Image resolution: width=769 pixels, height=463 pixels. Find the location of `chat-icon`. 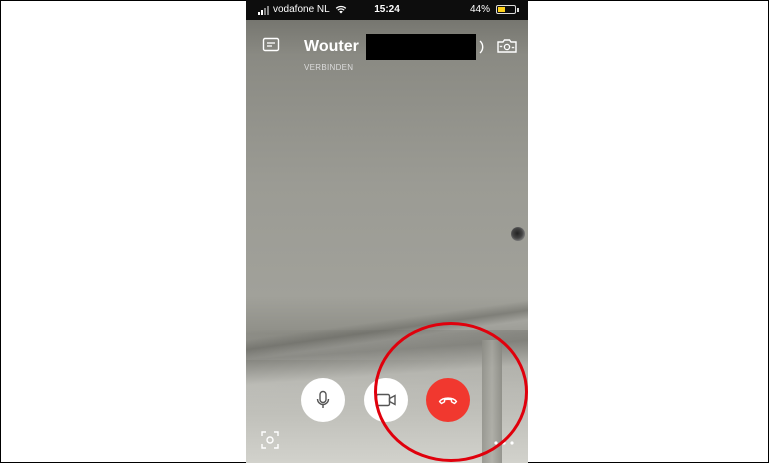

chat-icon is located at coordinates (271, 44).